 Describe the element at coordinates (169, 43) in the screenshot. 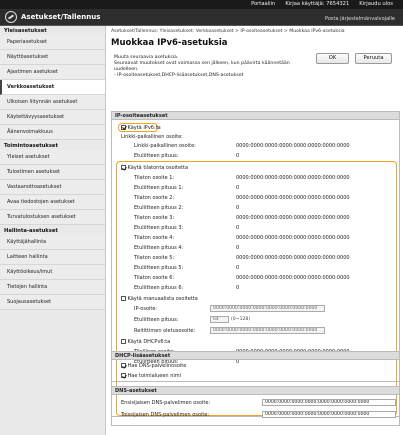

I see `page-title: Muokkaa IPv6-asetuksia` at that location.